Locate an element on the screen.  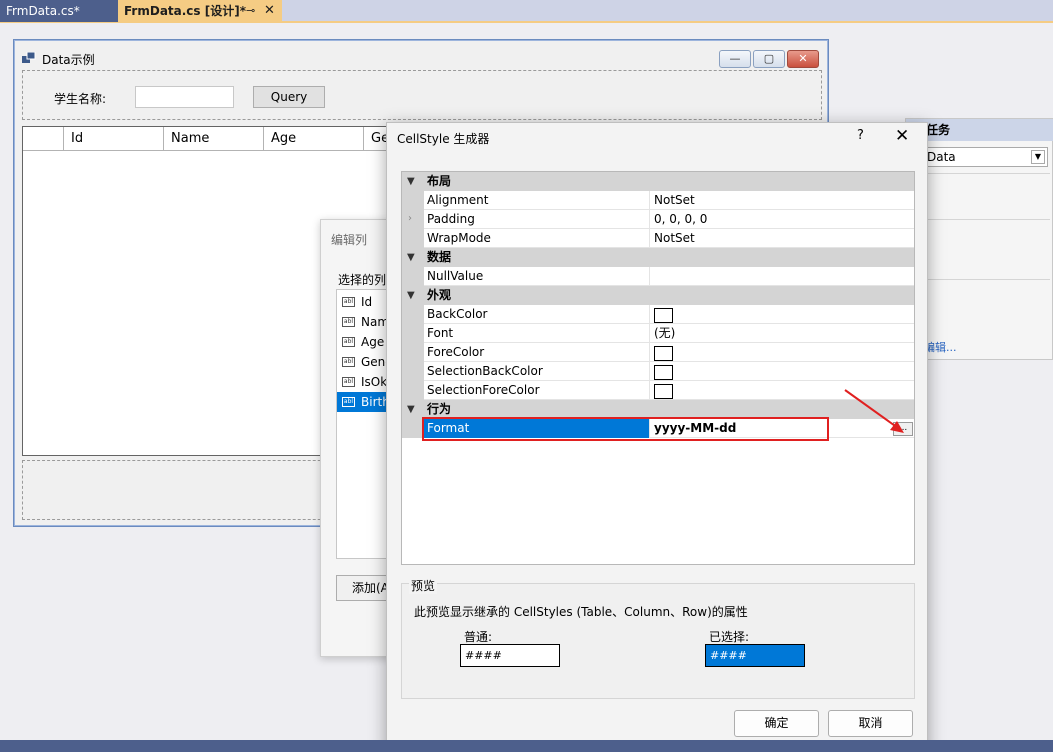
property-row-forecolor: ForeColor is located at coordinates (658, 352).